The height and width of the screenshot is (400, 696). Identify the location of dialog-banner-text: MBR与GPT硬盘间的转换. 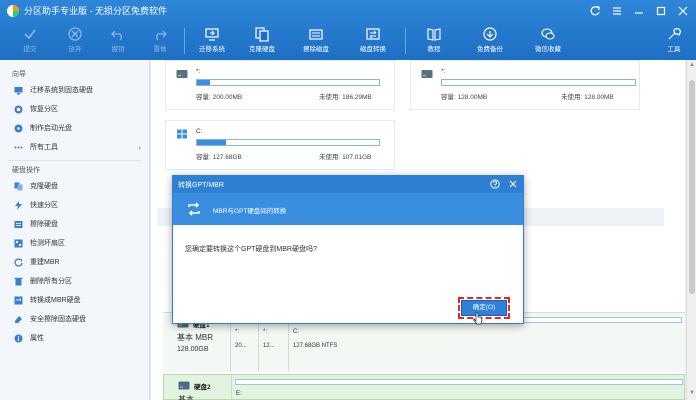
(250, 211).